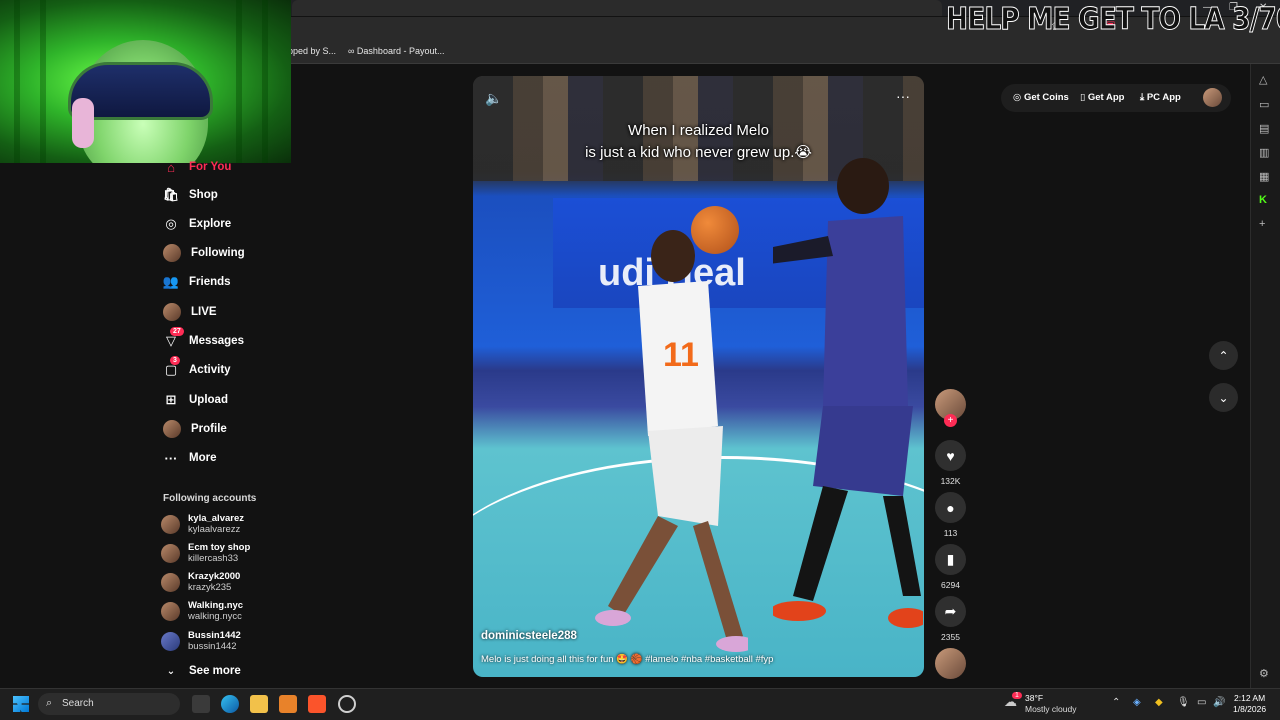  I want to click on account-handle: killercash33, so click(213, 558).